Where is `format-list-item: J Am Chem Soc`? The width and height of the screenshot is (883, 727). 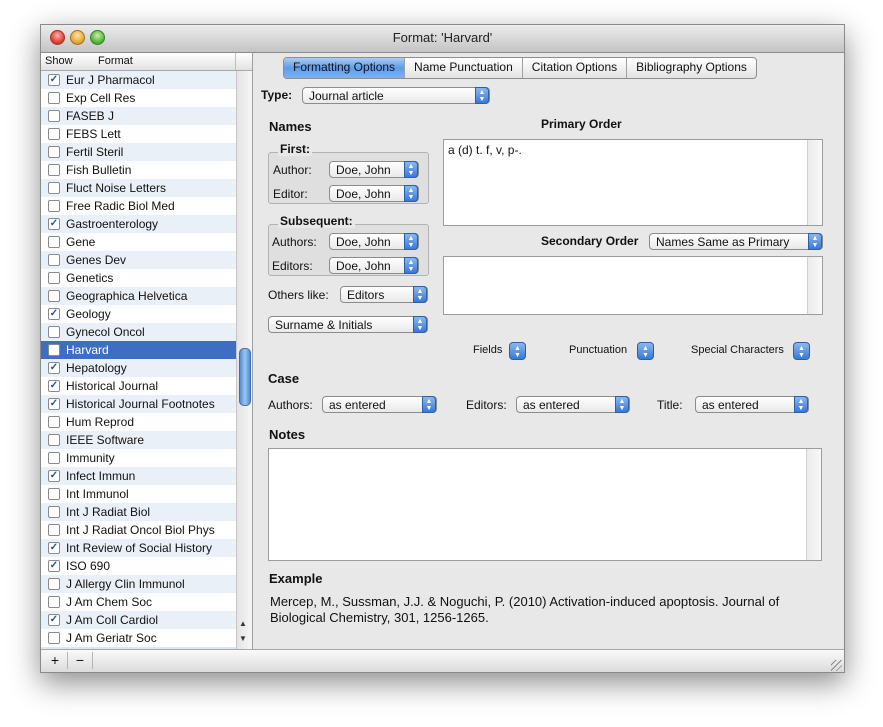
format-list-item: J Am Chem Soc is located at coordinates (138, 602).